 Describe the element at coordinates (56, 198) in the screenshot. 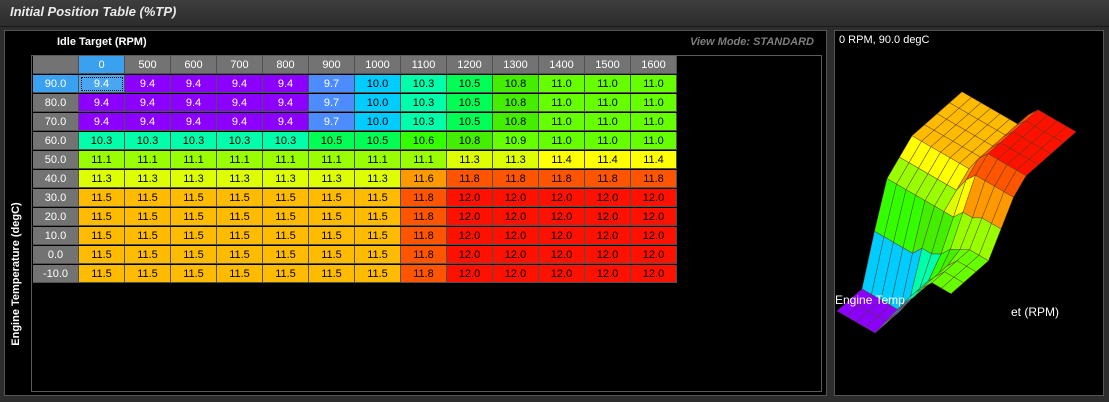

I see `row-header: 30.0` at that location.